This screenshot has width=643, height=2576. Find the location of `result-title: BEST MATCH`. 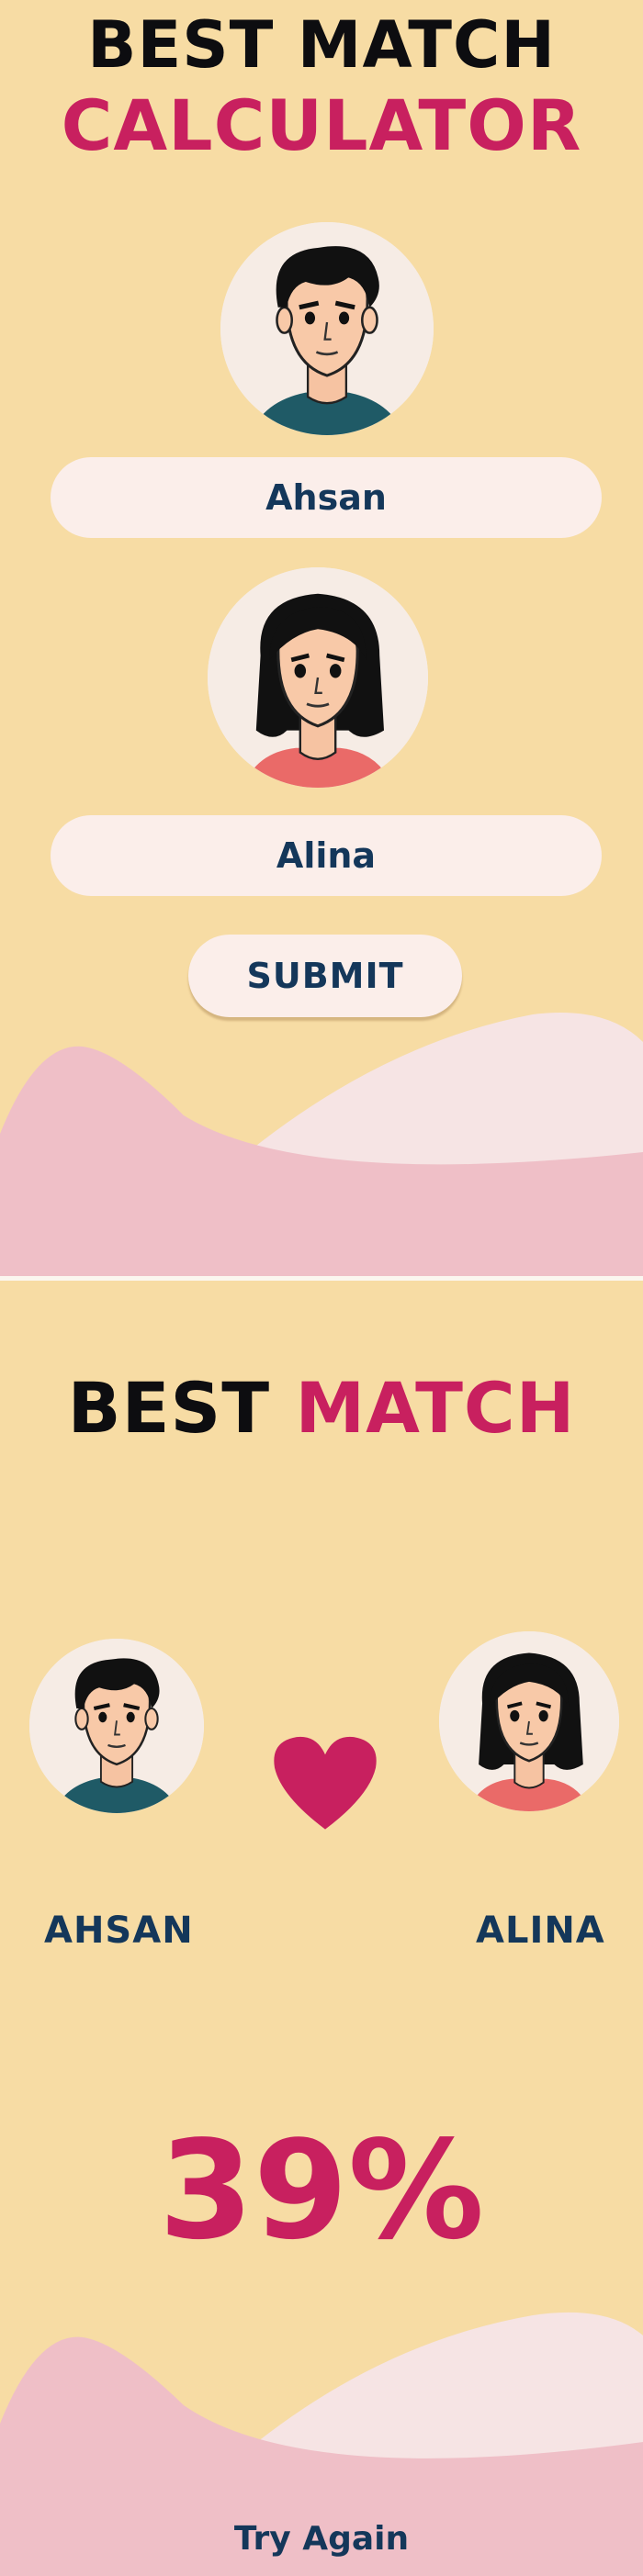

result-title: BEST MATCH is located at coordinates (321, 1408).